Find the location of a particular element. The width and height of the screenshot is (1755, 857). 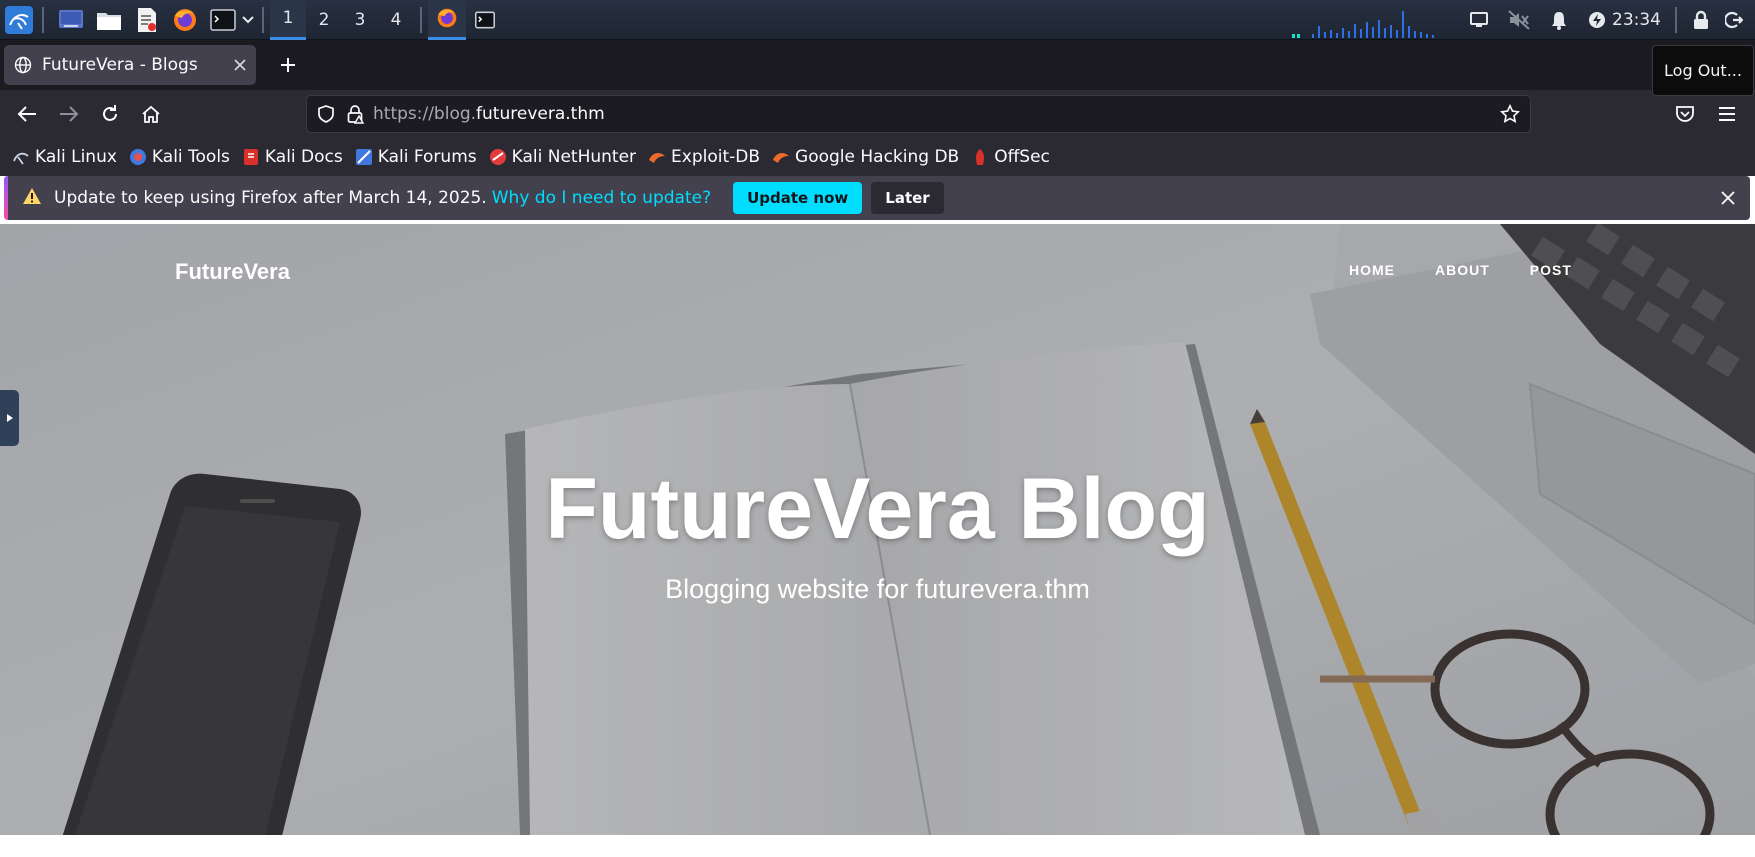

clock: 23:34 is located at coordinates (1640, 20).